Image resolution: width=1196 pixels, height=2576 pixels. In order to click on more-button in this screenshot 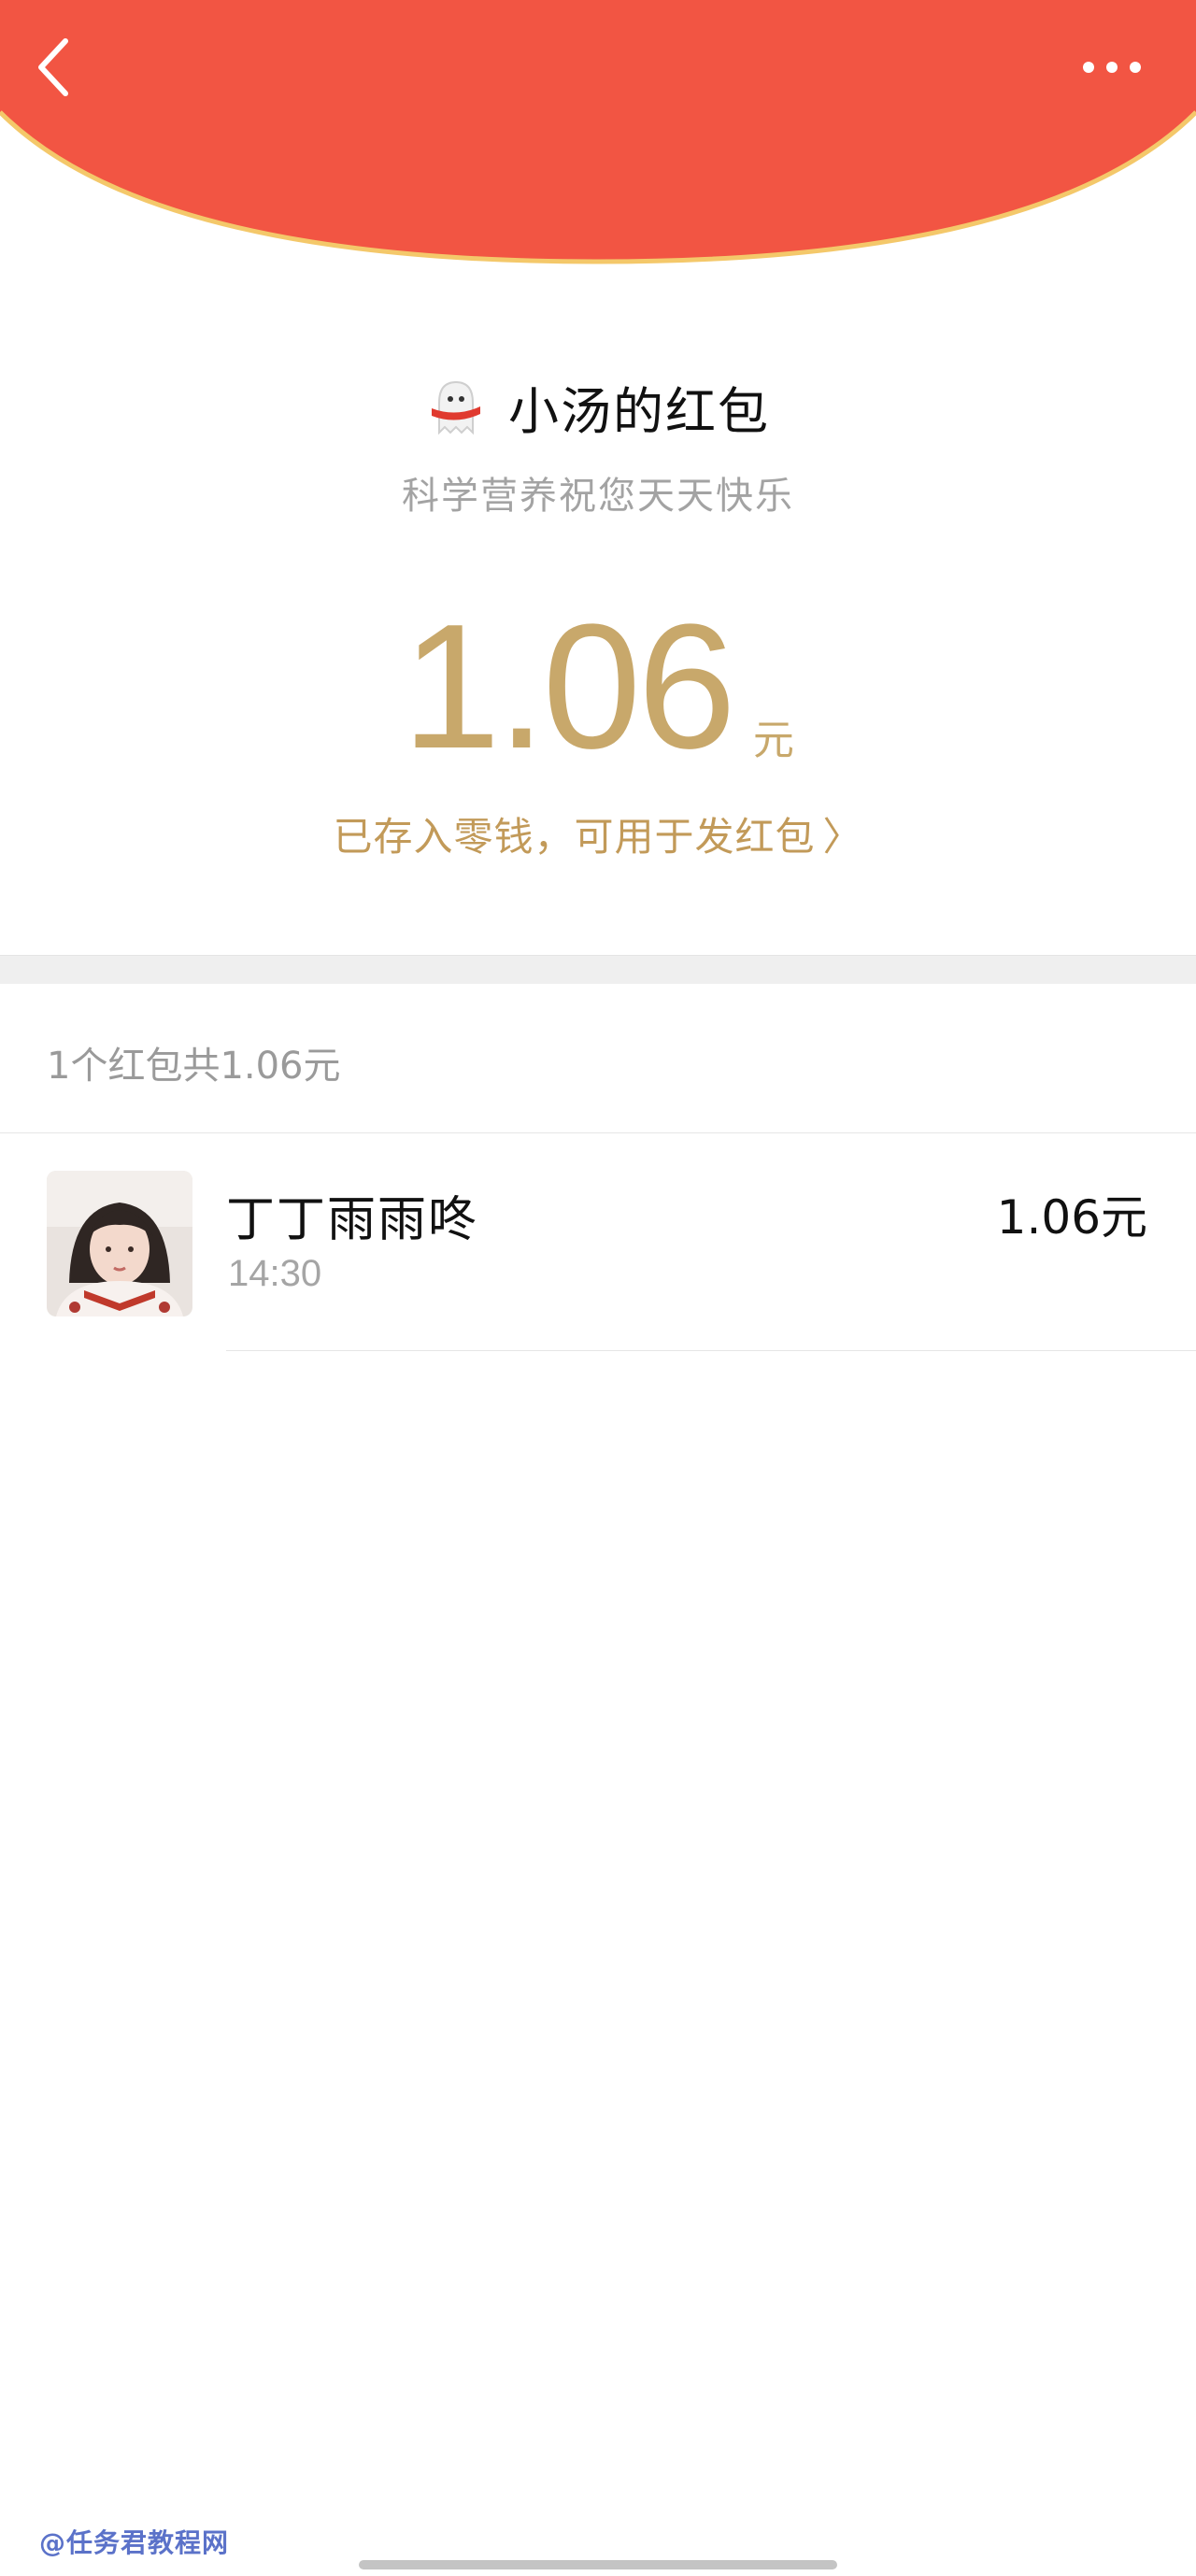, I will do `click(1112, 67)`.